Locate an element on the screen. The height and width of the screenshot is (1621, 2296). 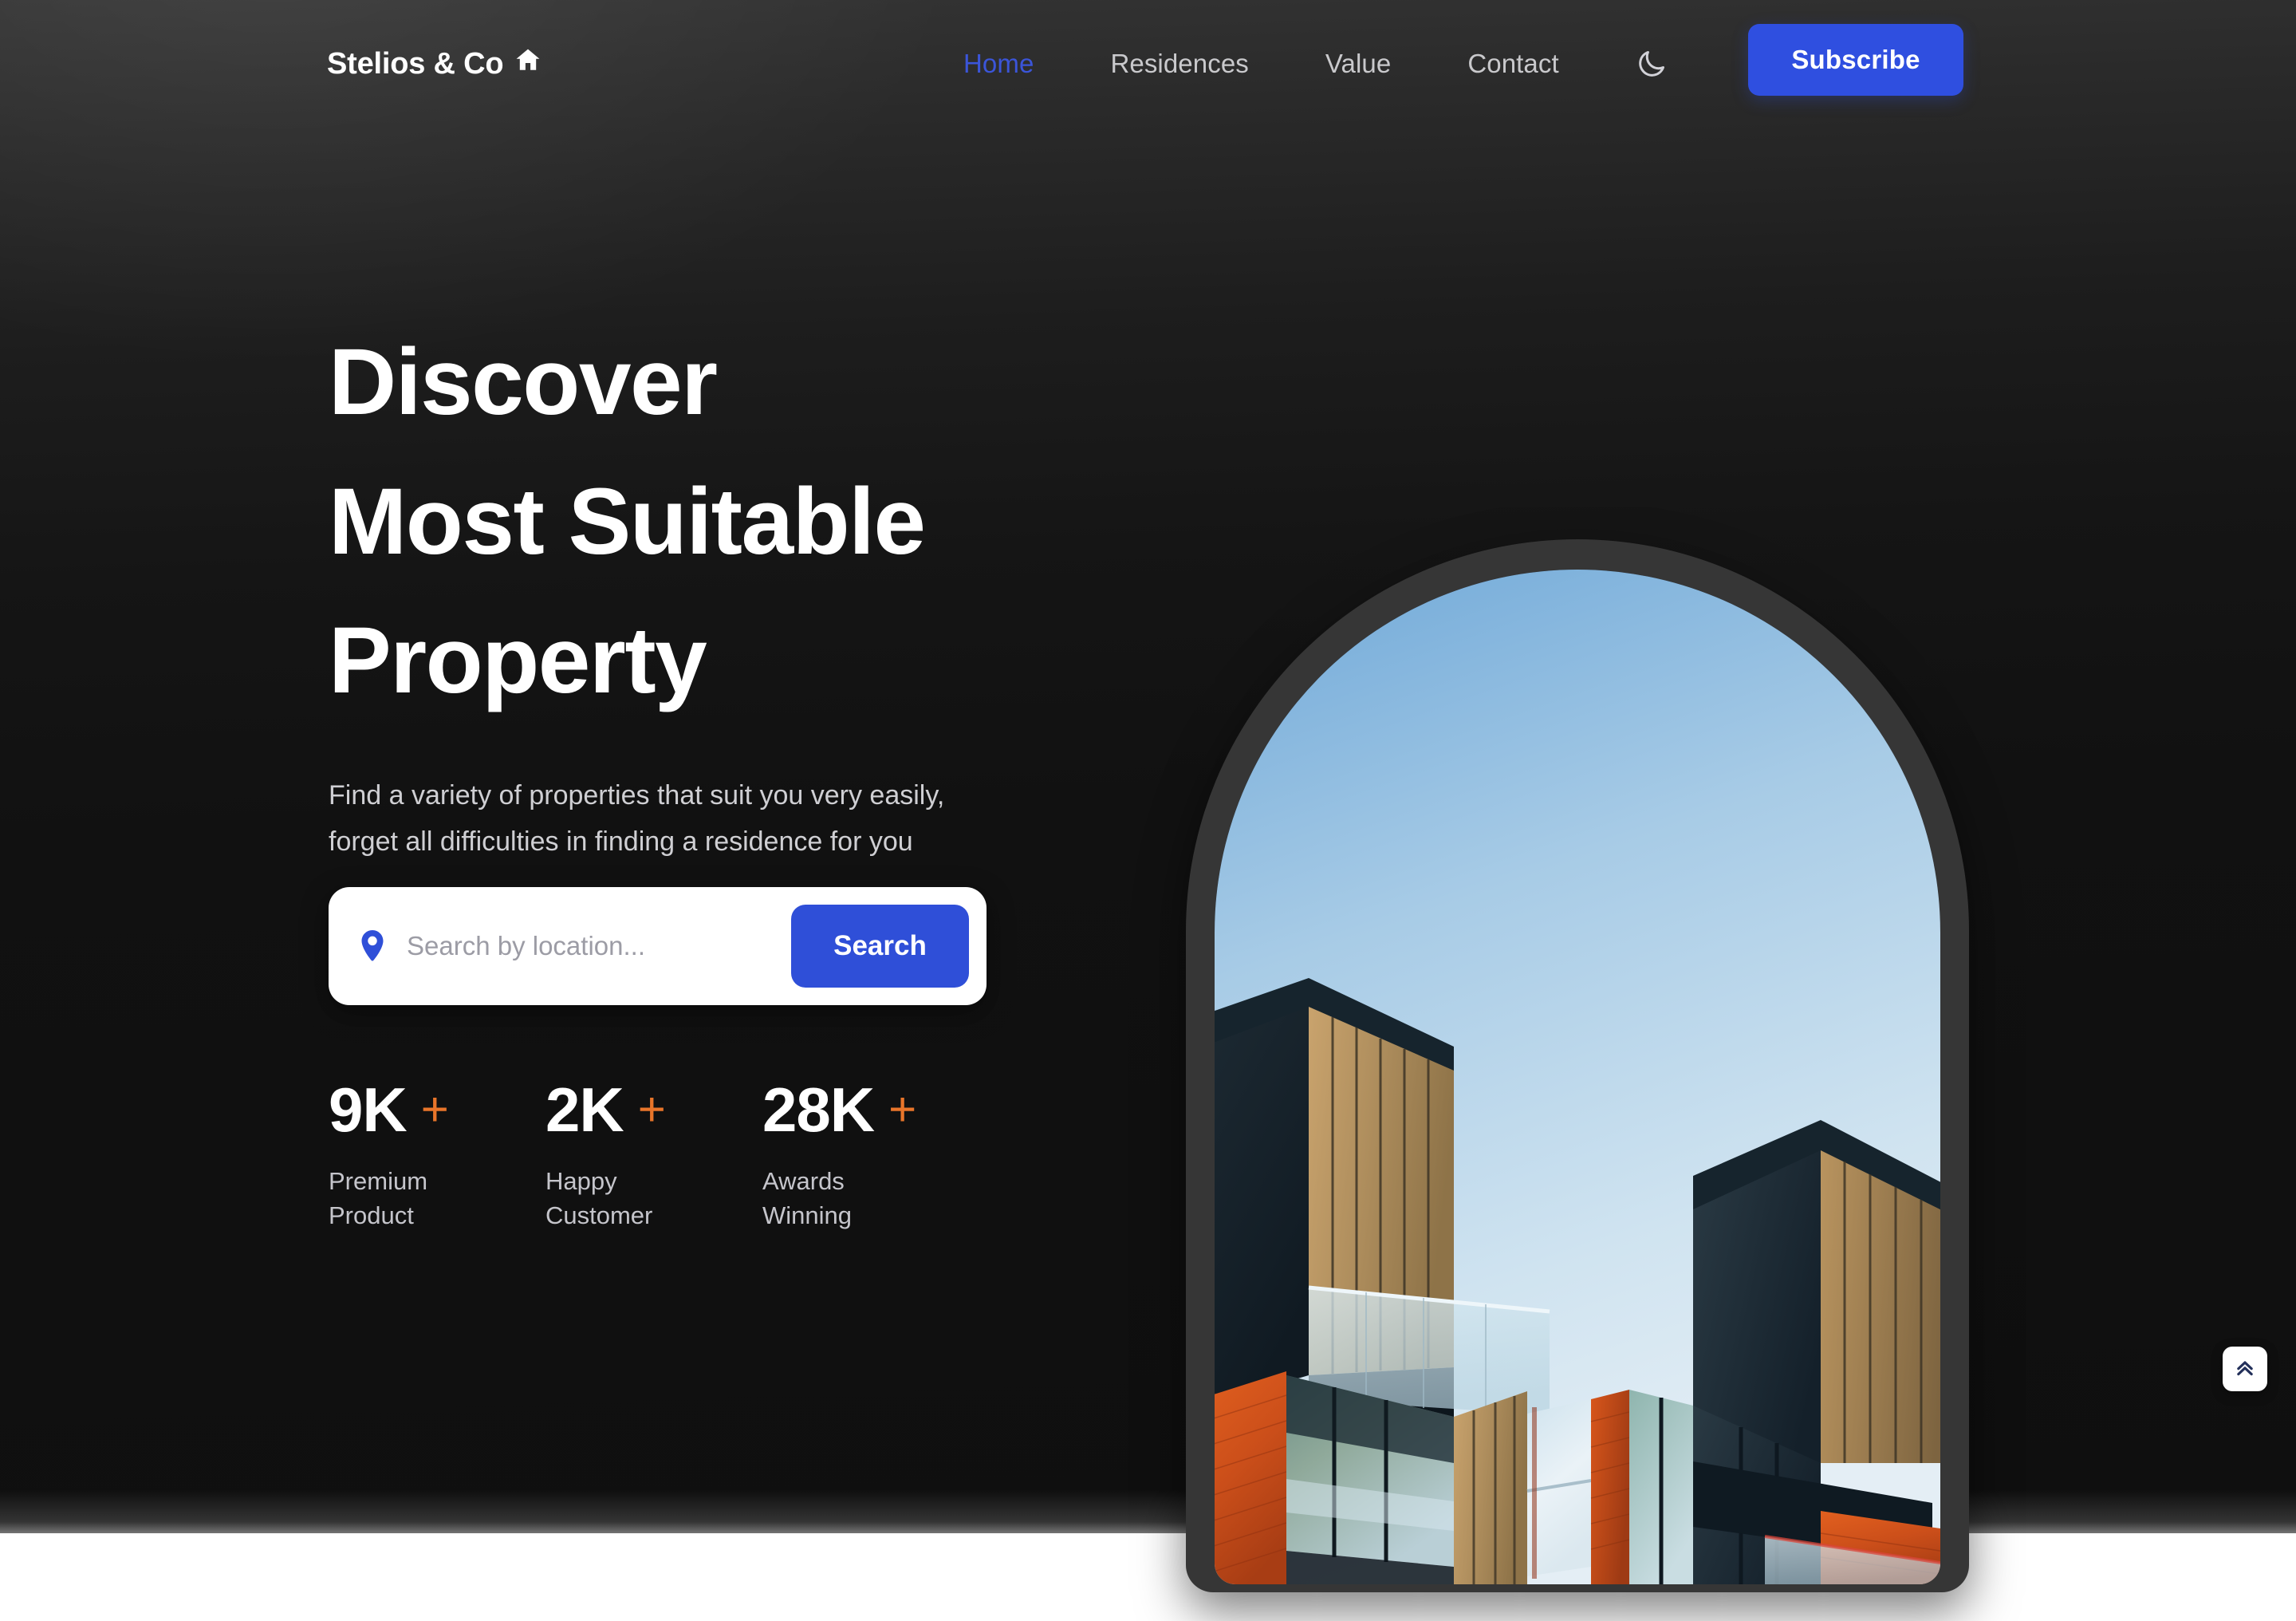
brand-logo: Stelios & Co is located at coordinates (435, 63).